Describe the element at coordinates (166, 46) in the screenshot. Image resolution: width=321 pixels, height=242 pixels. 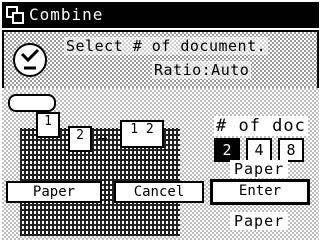
I see `message-line1: Select # of document.` at that location.